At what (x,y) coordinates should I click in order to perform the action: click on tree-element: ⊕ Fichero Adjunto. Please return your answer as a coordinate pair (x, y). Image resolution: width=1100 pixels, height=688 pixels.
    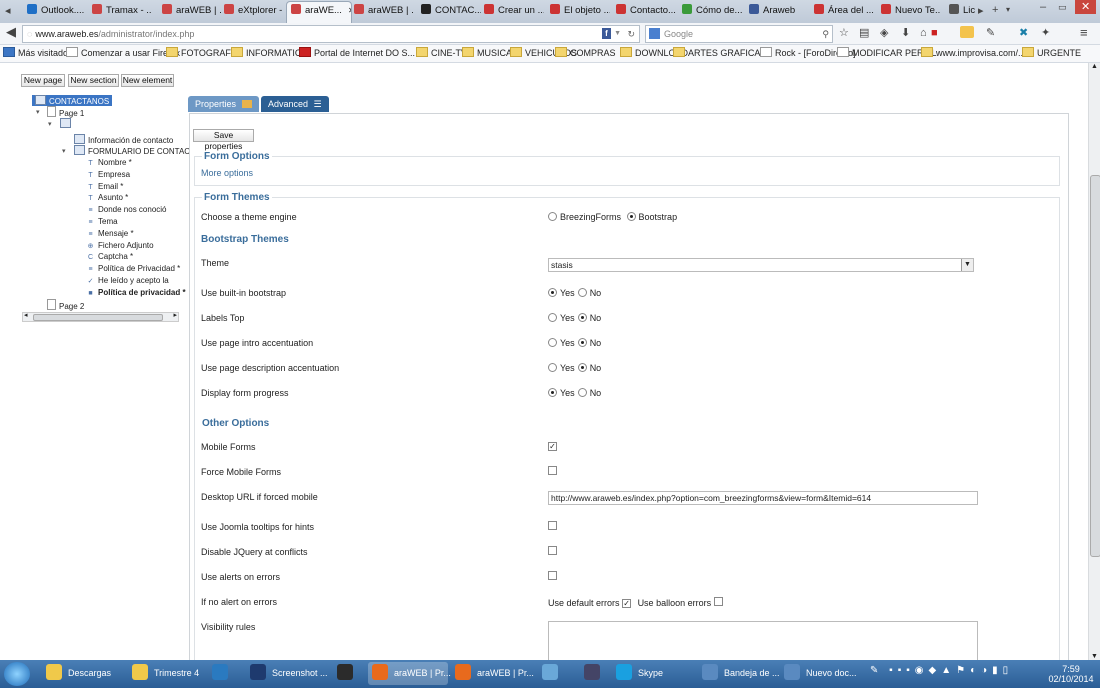
    Looking at the image, I should click on (120, 245).